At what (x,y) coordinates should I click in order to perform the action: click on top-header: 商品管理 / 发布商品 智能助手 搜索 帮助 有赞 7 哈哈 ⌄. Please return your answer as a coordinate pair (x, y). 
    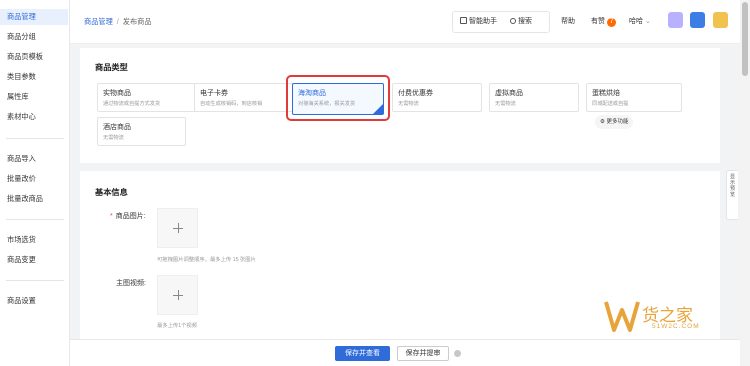
    Looking at the image, I should click on (405, 22).